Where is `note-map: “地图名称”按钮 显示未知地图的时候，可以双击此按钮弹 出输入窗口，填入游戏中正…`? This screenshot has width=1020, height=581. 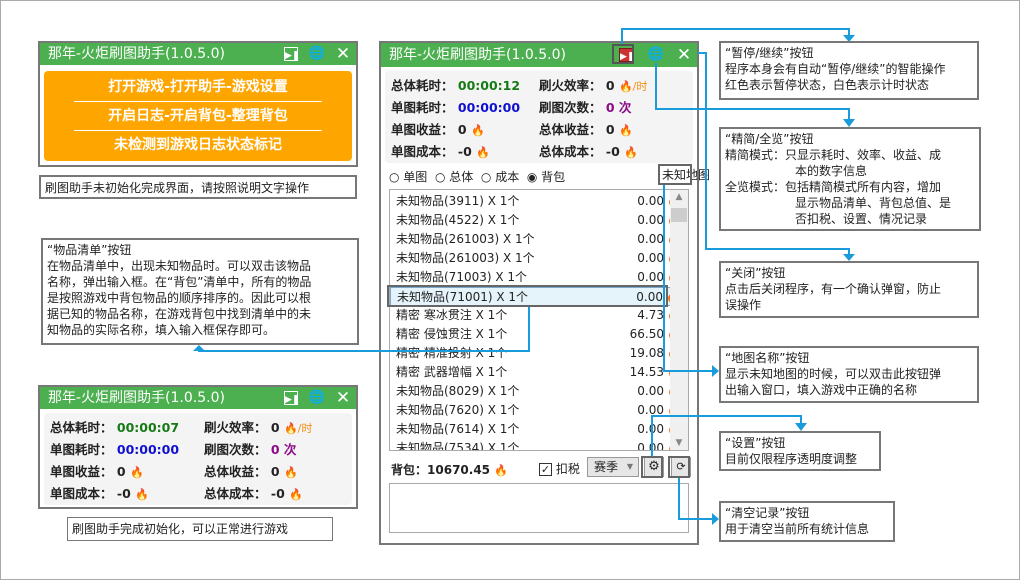
note-map: “地图名称”按钮 显示未知地图的时候，可以双击此按钮弹 出输入窗口，填入游戏中正… is located at coordinates (849, 374).